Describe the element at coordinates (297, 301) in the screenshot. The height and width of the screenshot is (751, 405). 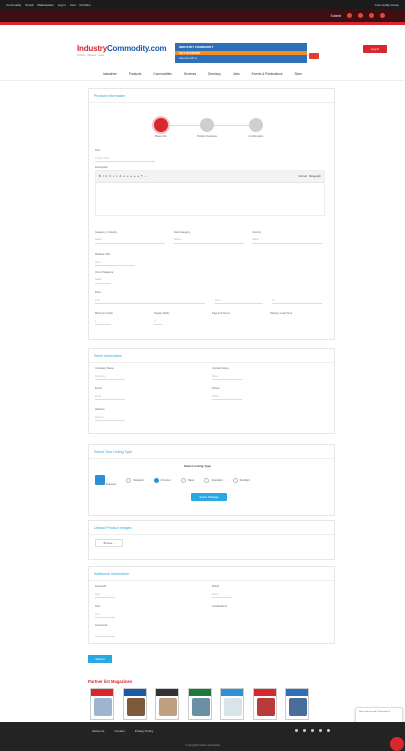
I see `price-to-input: To` at that location.